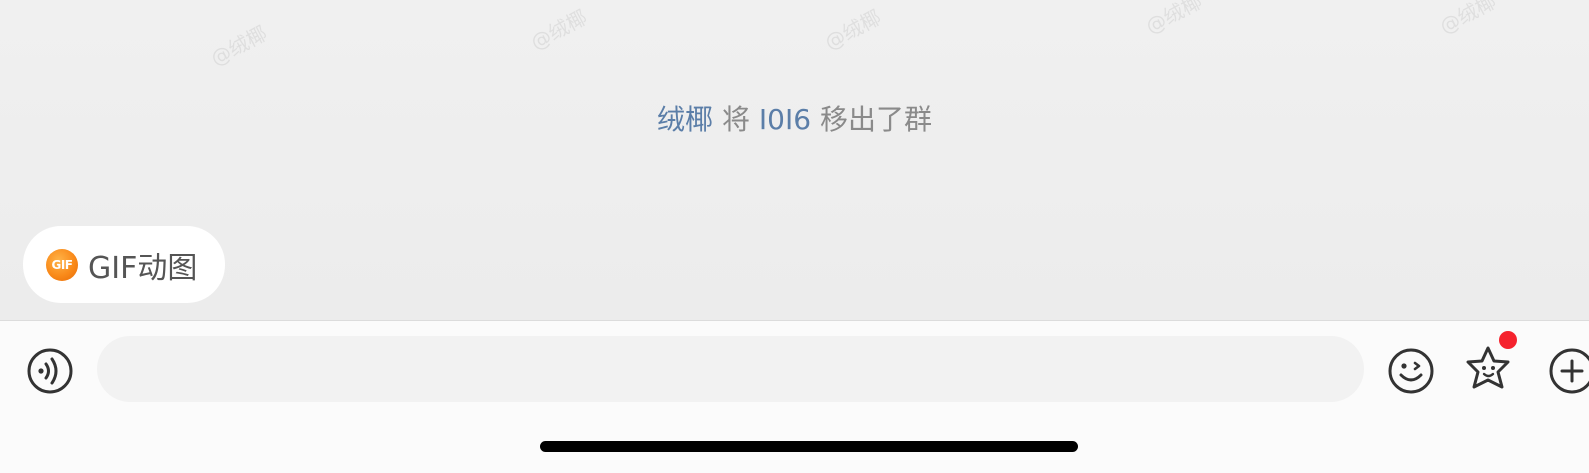  What do you see at coordinates (143, 268) in the screenshot?
I see `gif-chip-label: GIF动图` at bounding box center [143, 268].